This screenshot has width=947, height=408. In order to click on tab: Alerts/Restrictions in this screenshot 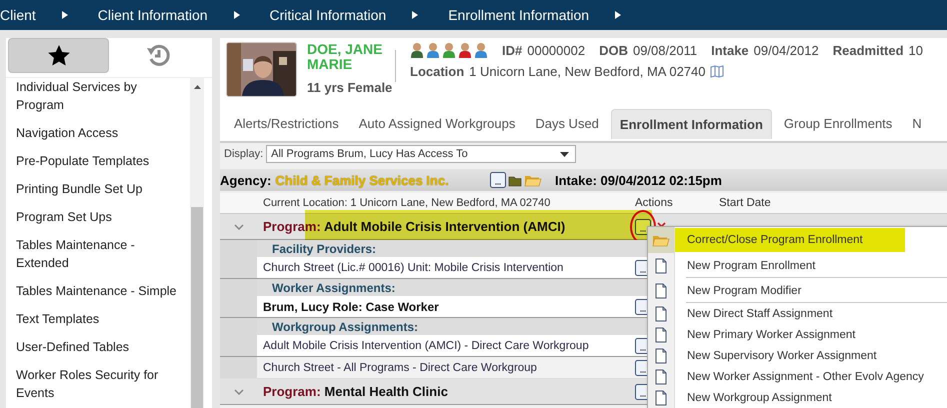, I will do `click(286, 123)`.